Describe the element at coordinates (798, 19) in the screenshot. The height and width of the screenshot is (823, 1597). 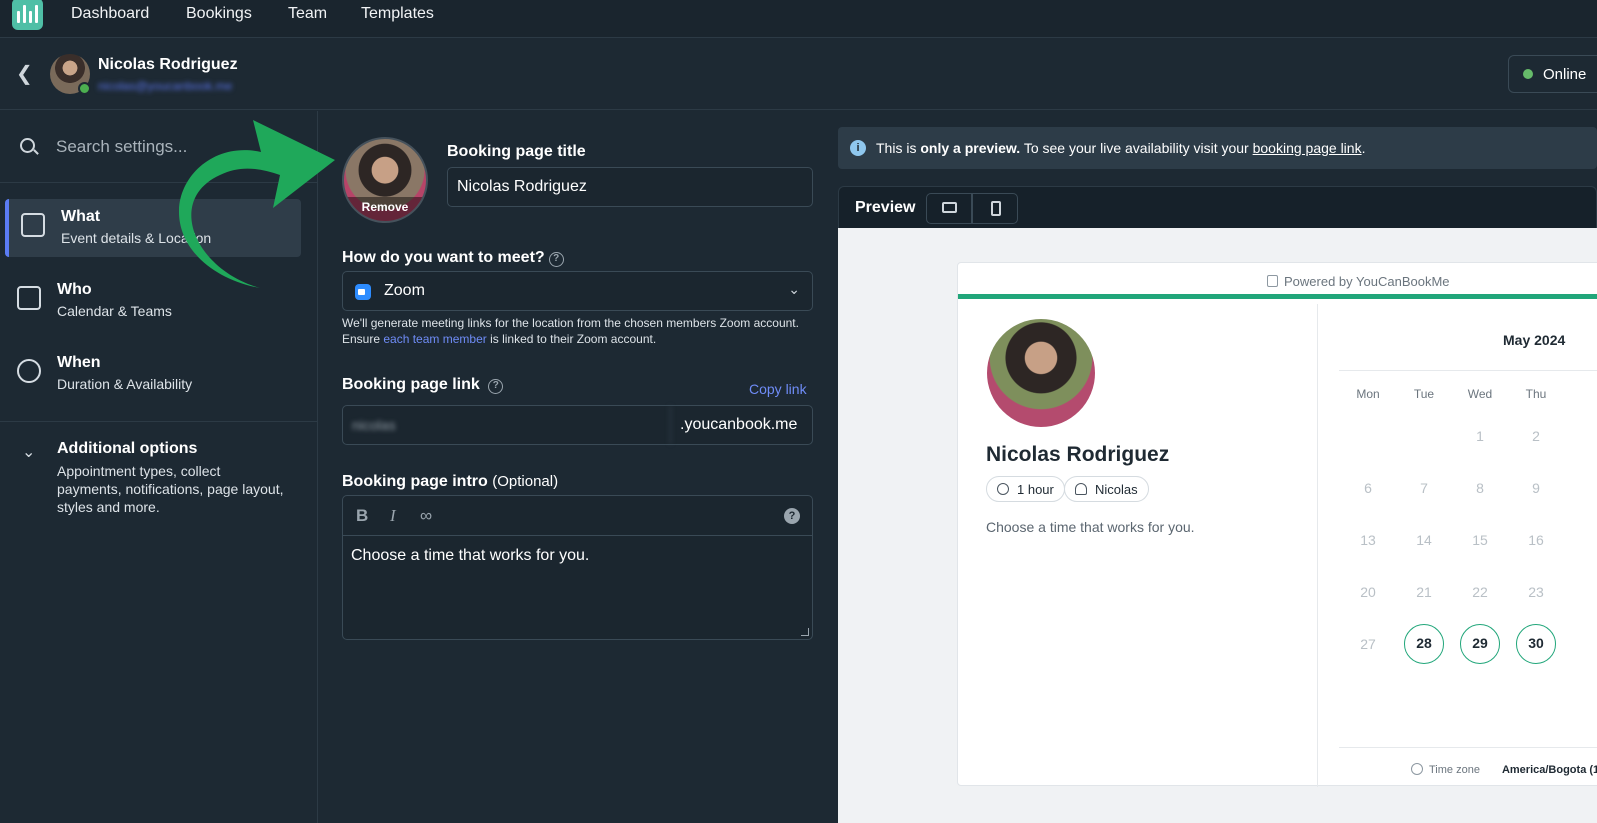
I see `top-nav: Dashboard Bookings Team Templates` at that location.